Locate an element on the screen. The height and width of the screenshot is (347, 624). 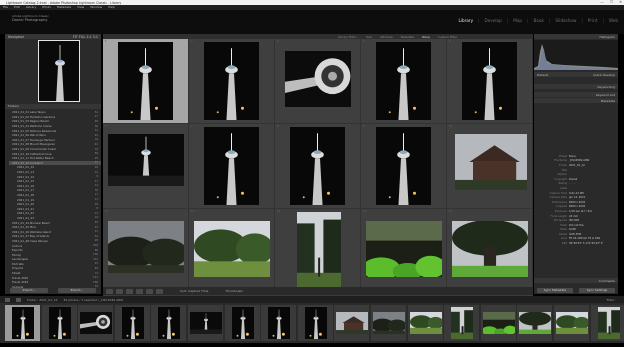
grid-thumbnail: 1 is located at coordinates (146, 81).